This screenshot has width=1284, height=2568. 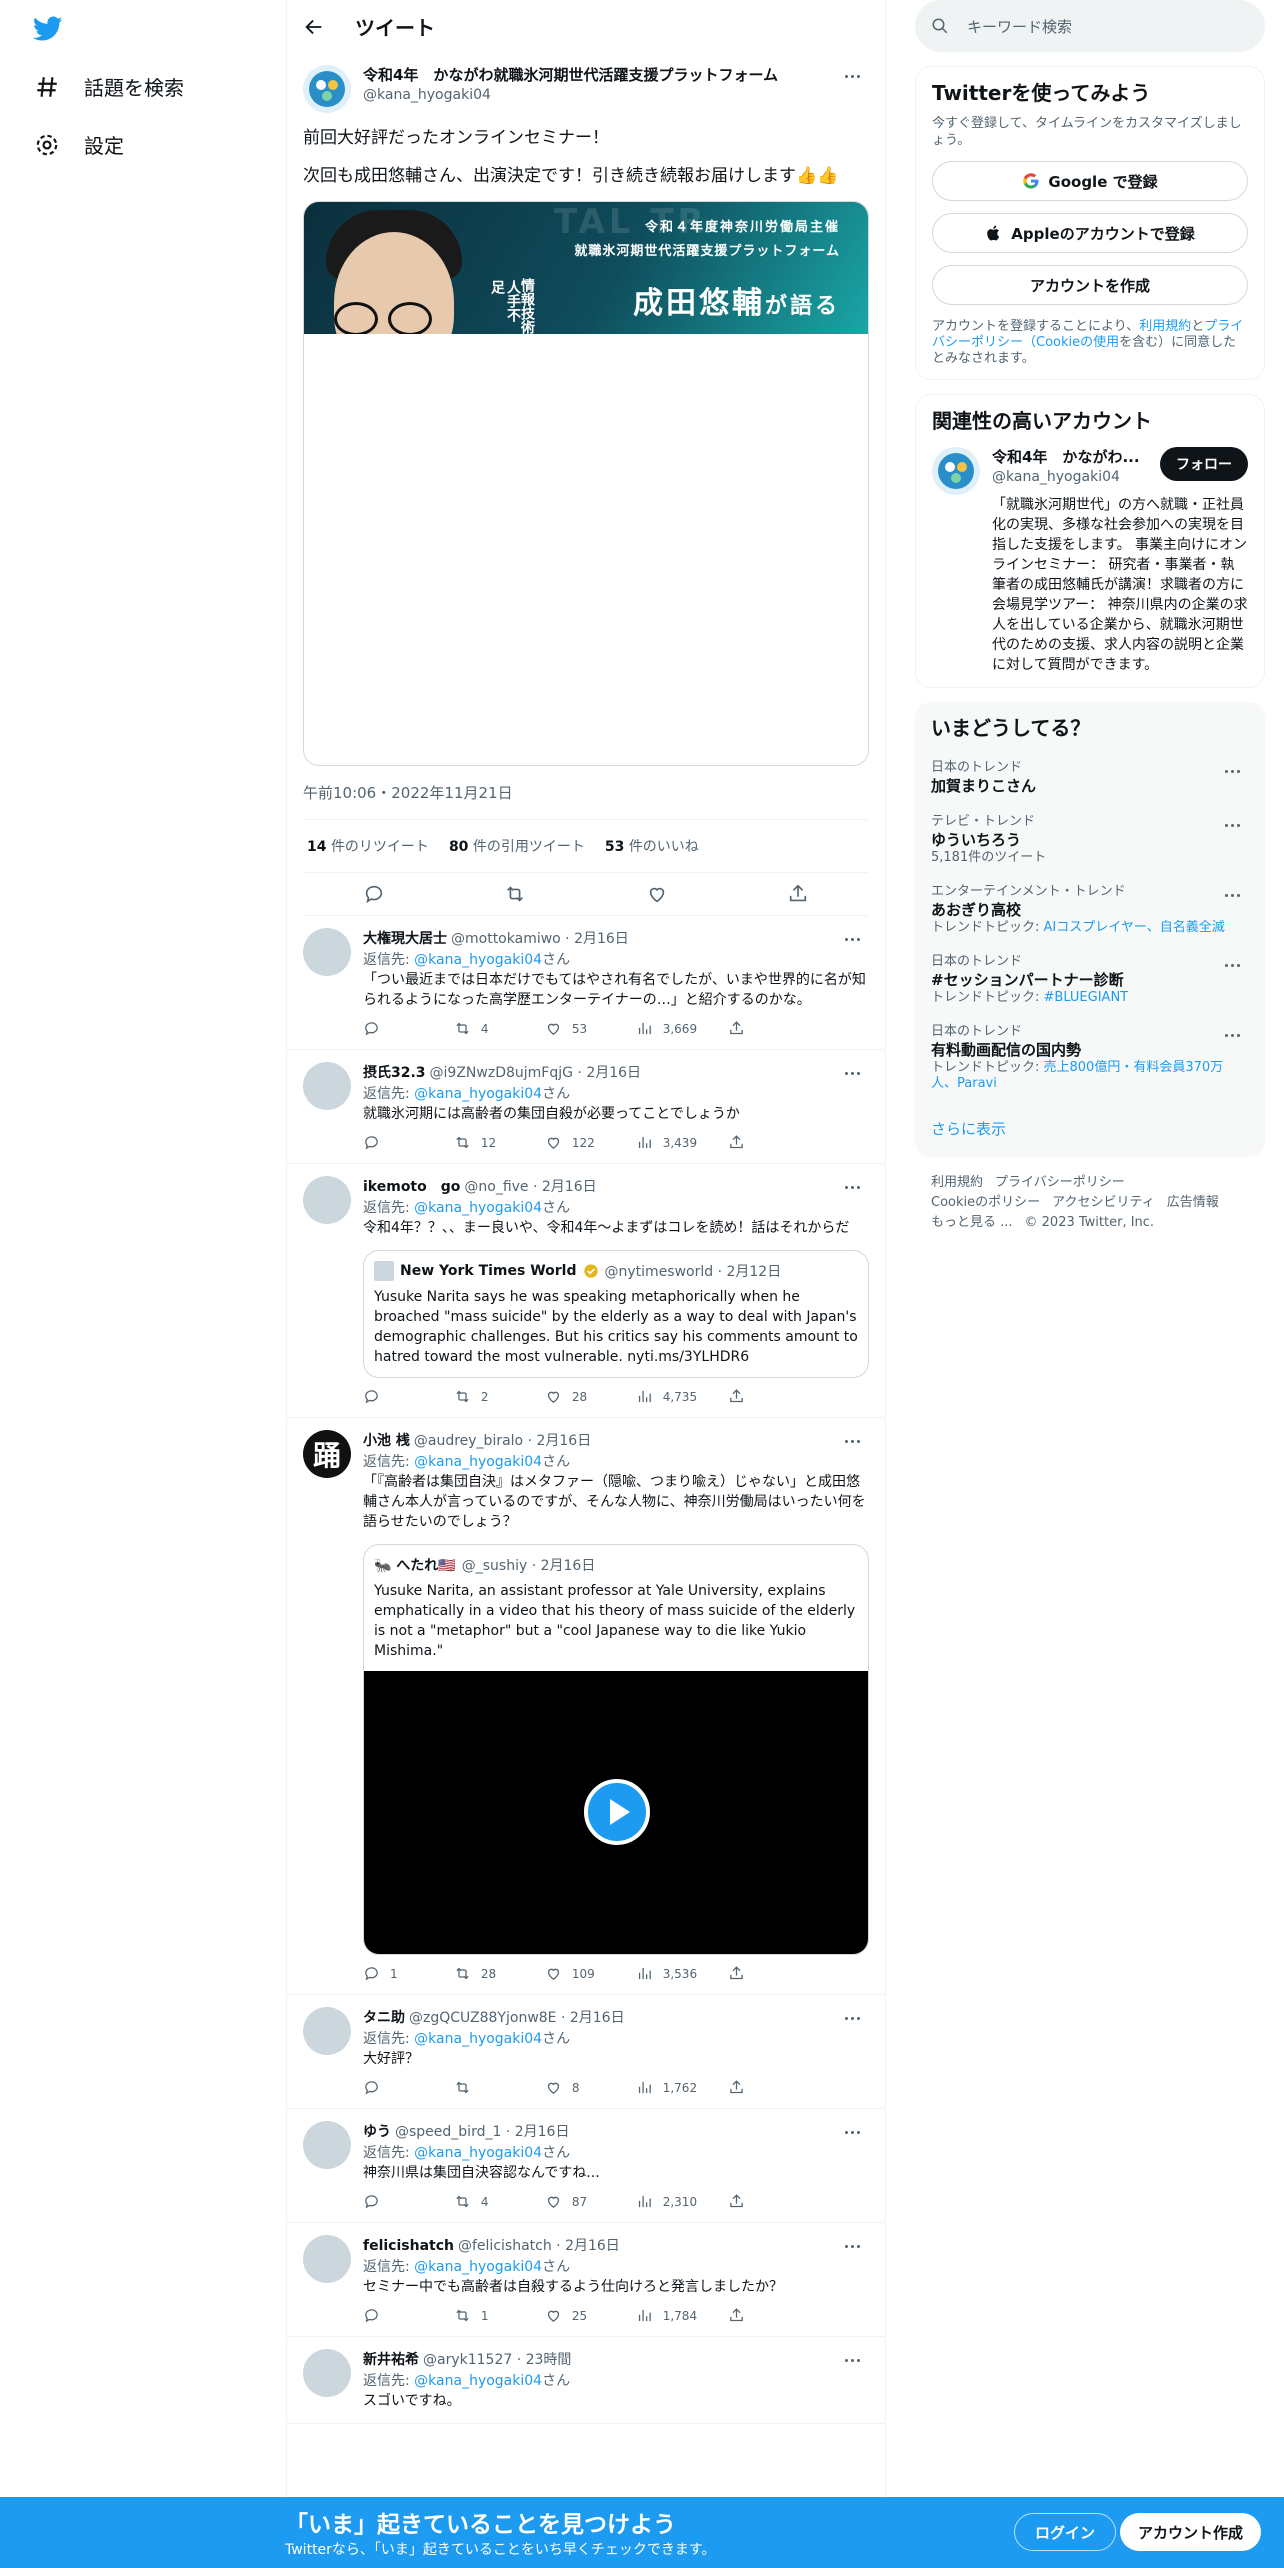 I want to click on nav-explore: 話題を検索, so click(x=109, y=86).